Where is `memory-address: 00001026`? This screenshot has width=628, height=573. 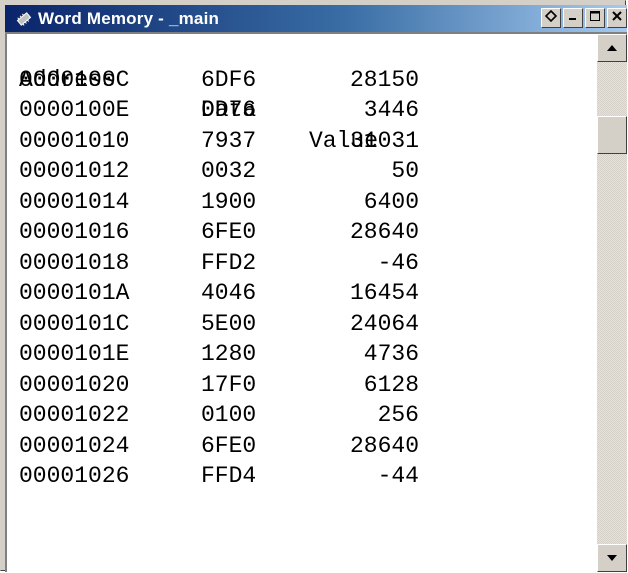
memory-address: 00001026 is located at coordinates (74, 476).